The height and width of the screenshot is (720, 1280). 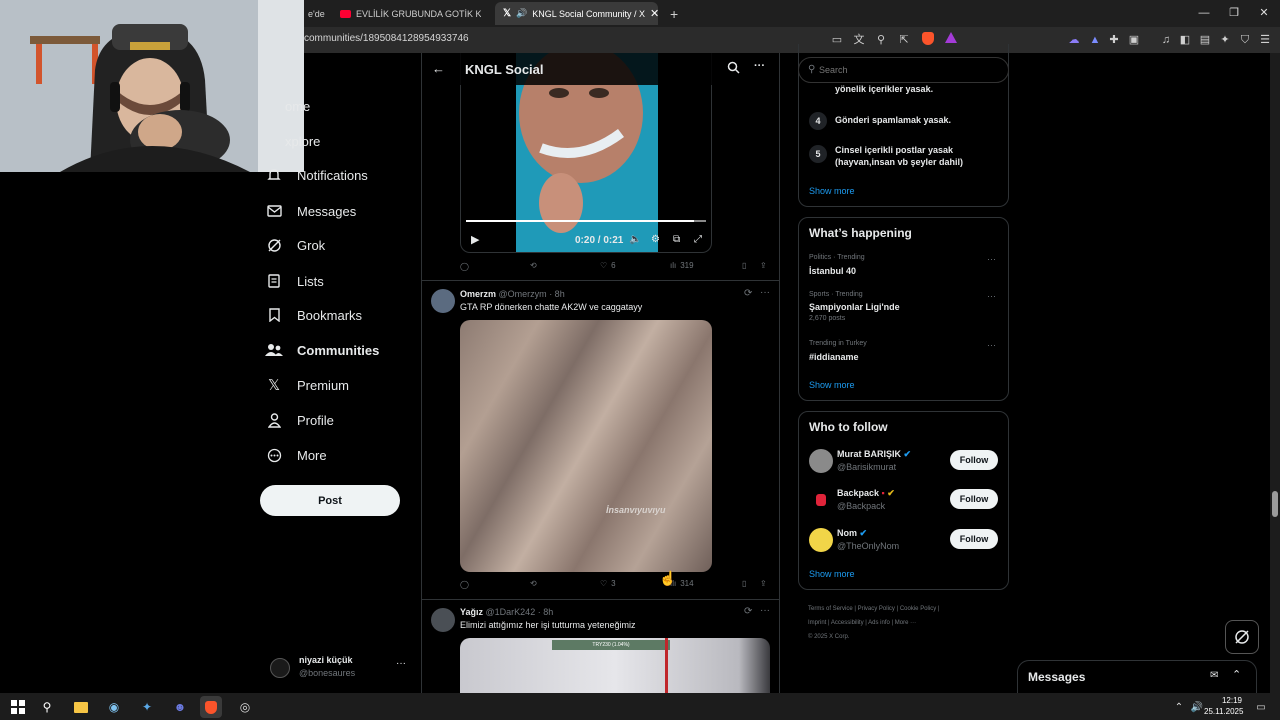 What do you see at coordinates (1185, 40) in the screenshot?
I see `sidebar-toggle-icon: ◧` at bounding box center [1185, 40].